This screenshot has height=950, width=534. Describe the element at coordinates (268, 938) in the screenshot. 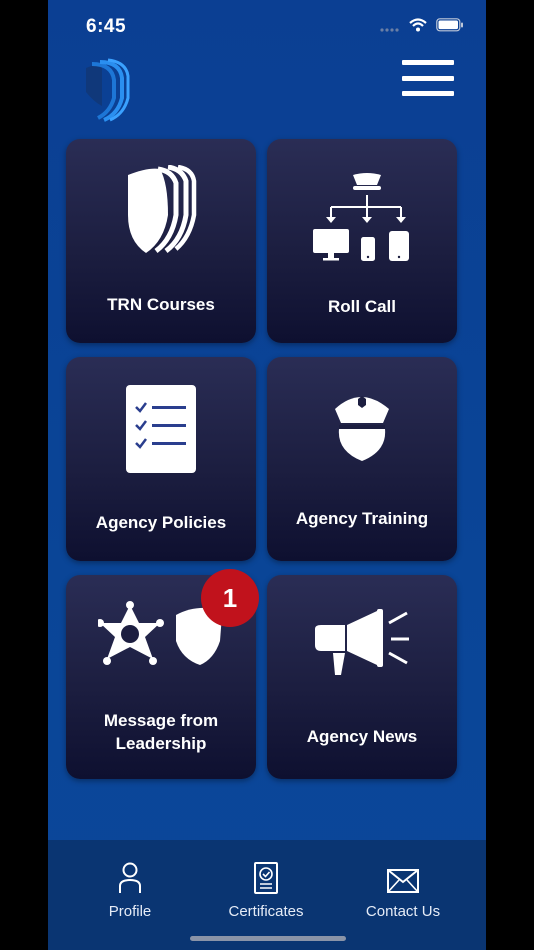

I see `home-indicator` at that location.